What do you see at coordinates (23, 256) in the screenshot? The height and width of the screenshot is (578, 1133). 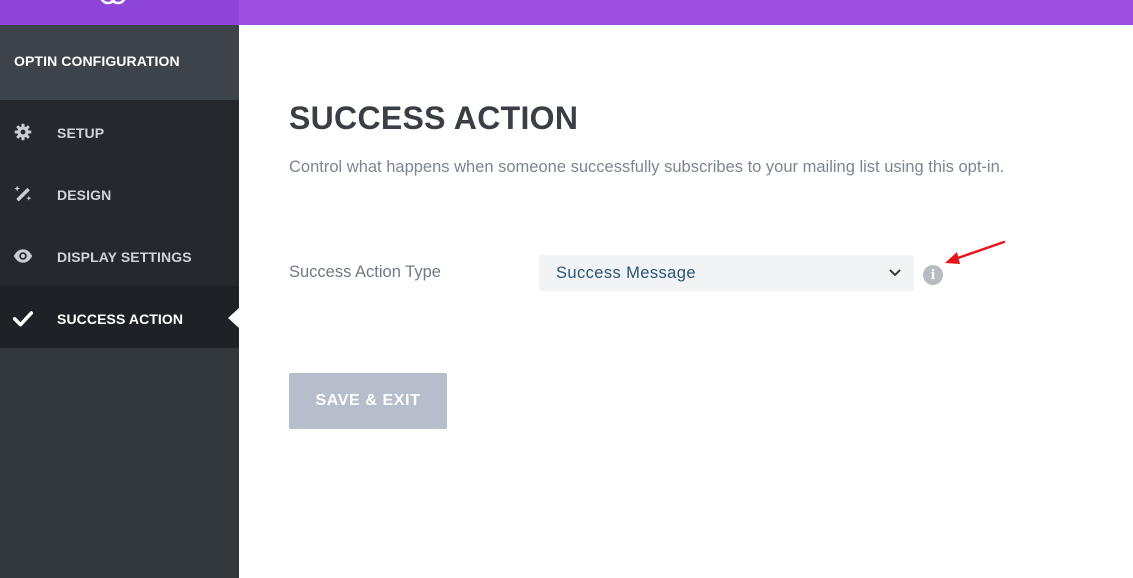 I see `eye-icon` at bounding box center [23, 256].